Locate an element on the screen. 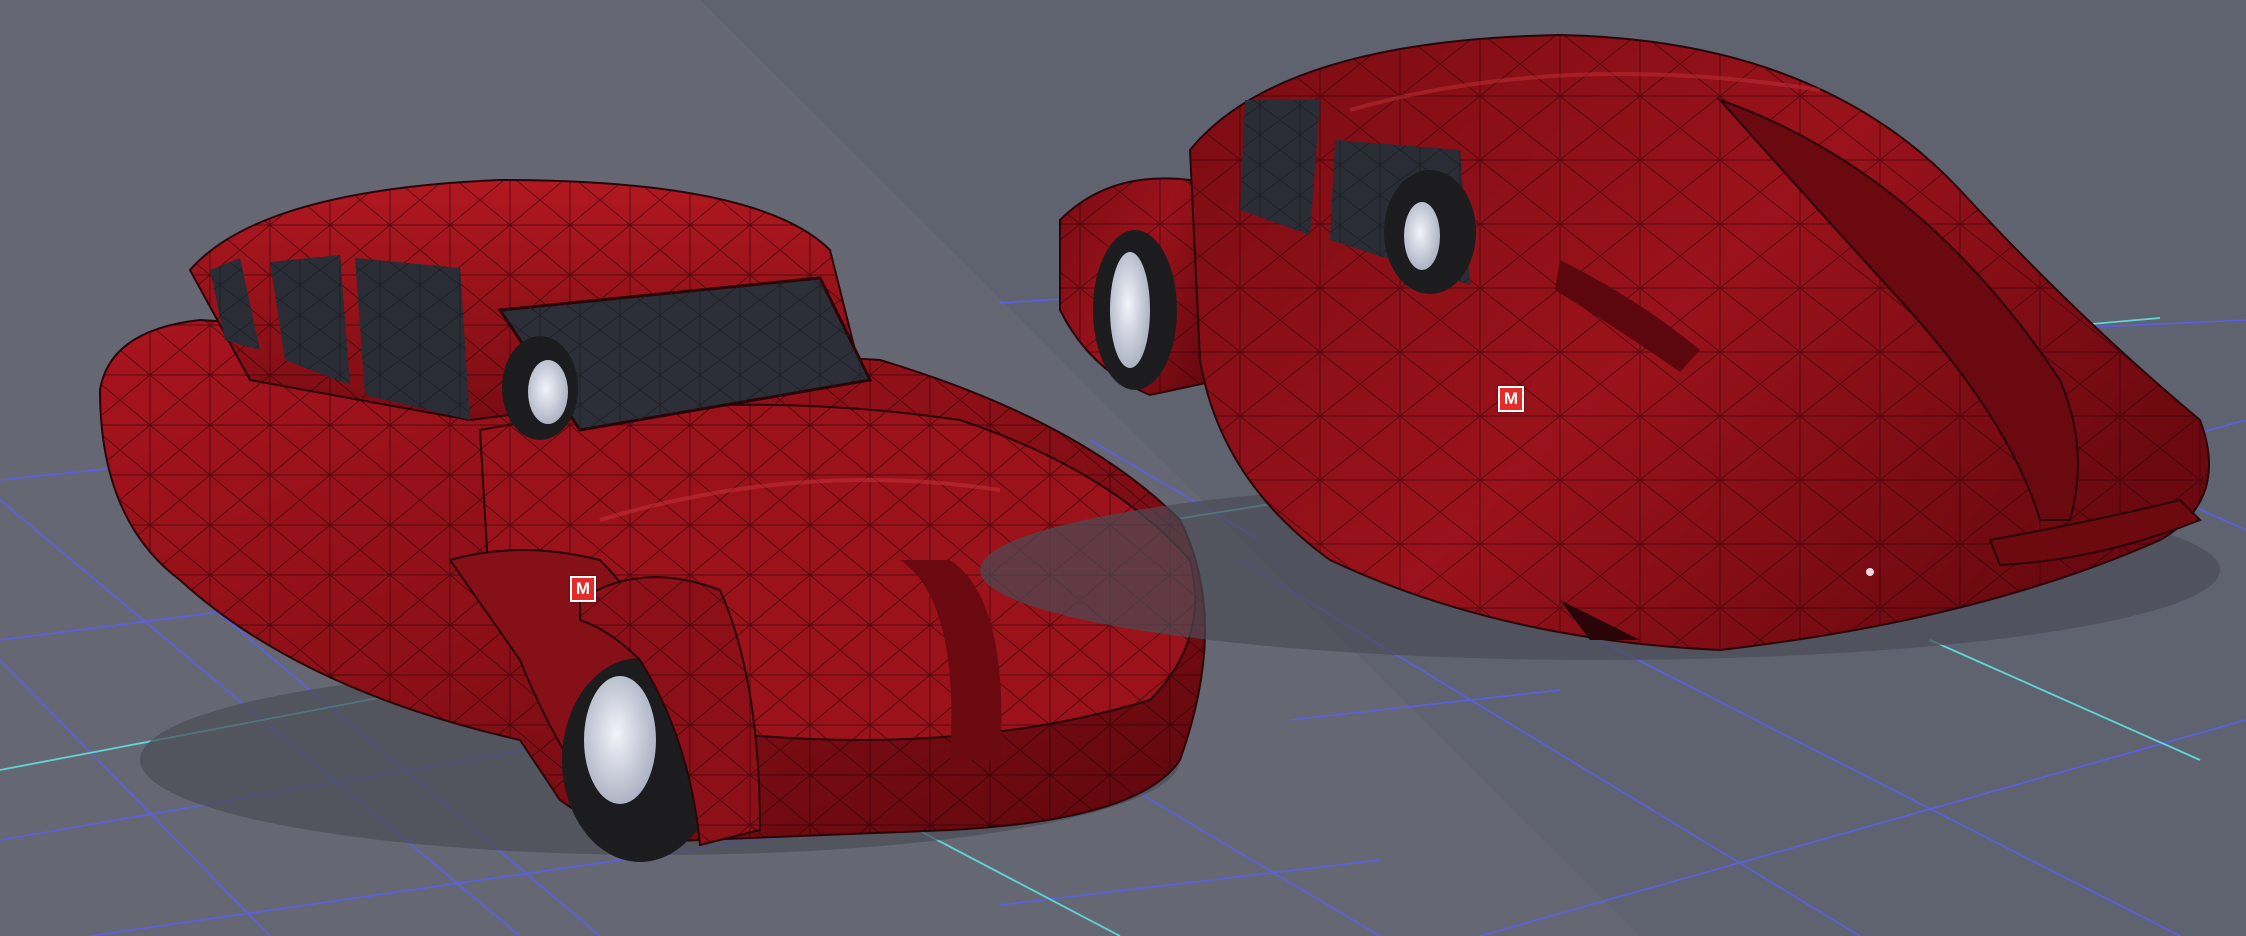 The image size is (2246, 936). front-rim is located at coordinates (620, 740).